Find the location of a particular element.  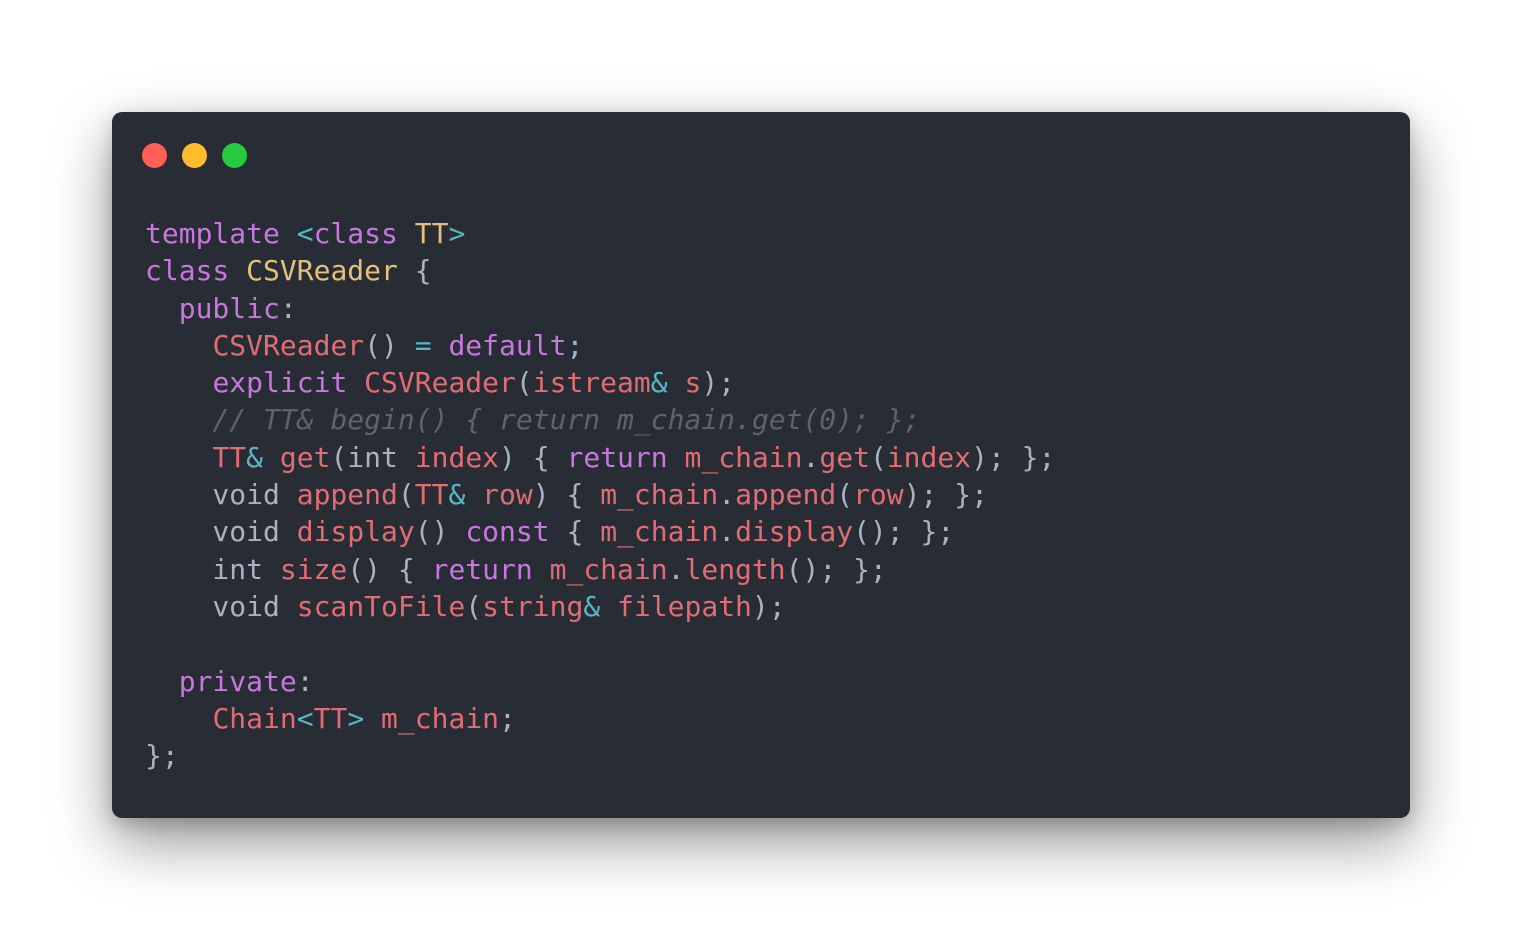

code-token-keyword: template is located at coordinates (212, 233).